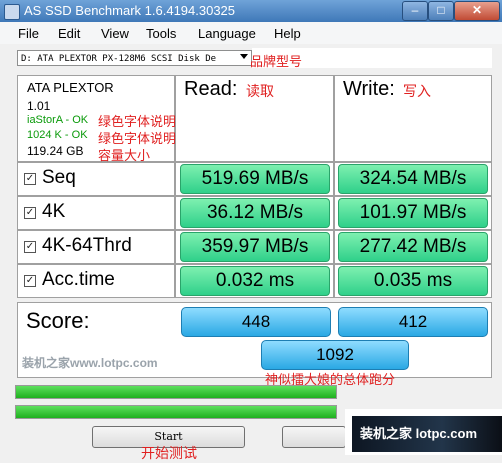  What do you see at coordinates (314, 437) in the screenshot?
I see `abort-button` at bounding box center [314, 437].